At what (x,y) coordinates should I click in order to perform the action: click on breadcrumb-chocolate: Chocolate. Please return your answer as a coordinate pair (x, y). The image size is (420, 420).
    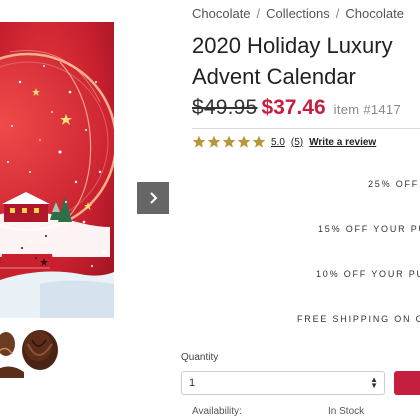
    Looking at the image, I should click on (221, 13).